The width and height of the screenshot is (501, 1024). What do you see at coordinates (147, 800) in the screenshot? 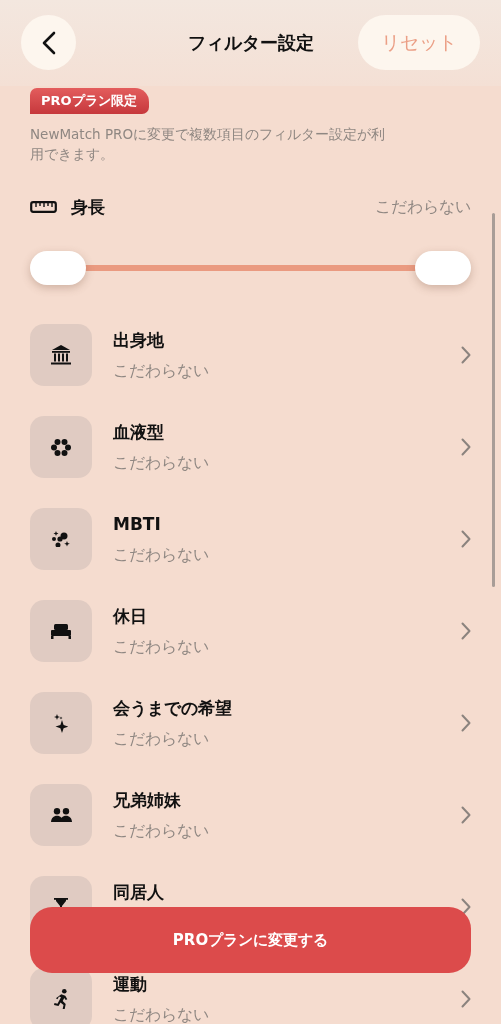
I see `filter-title: 兄弟姉妹` at bounding box center [147, 800].